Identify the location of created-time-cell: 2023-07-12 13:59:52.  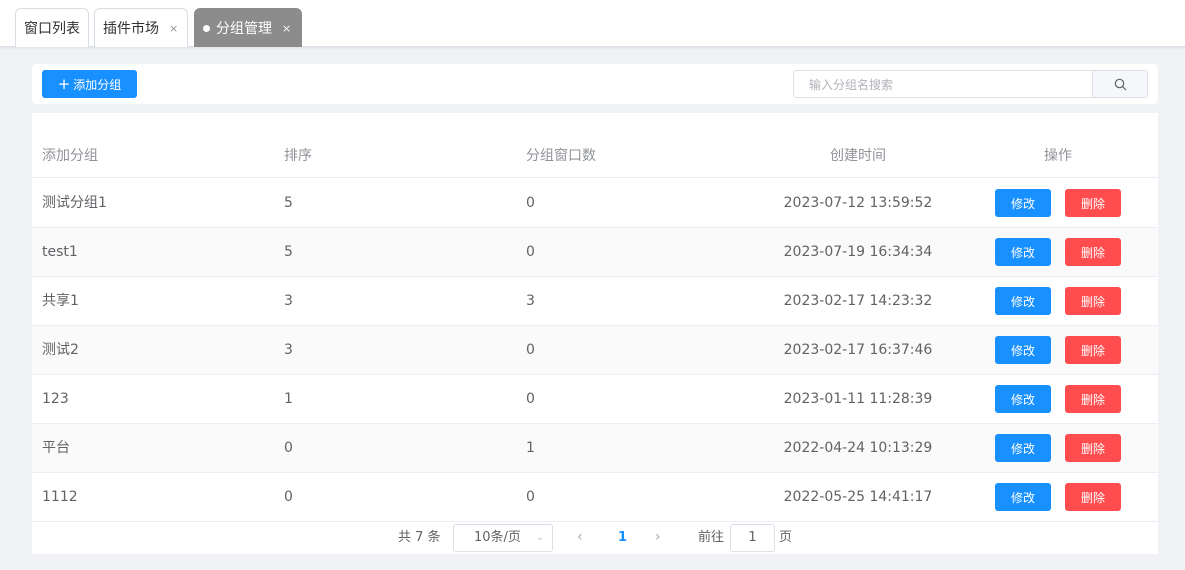
(858, 203).